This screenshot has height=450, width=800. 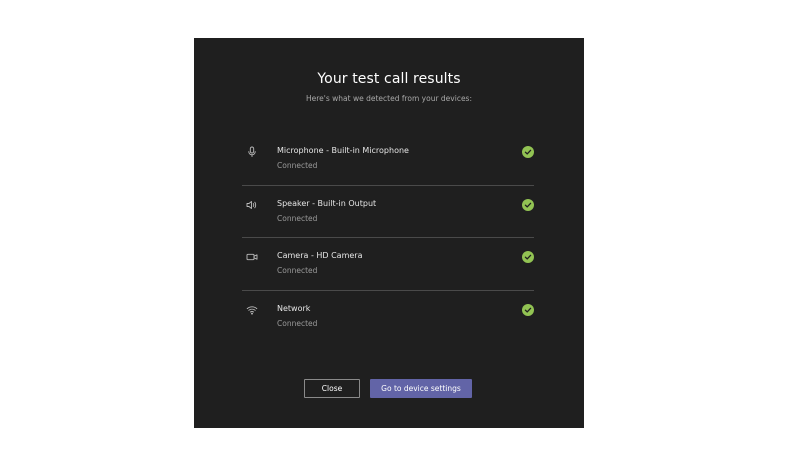 What do you see at coordinates (388, 212) in the screenshot?
I see `device-row-speaker: Speaker - Built-in Output Connected` at bounding box center [388, 212].